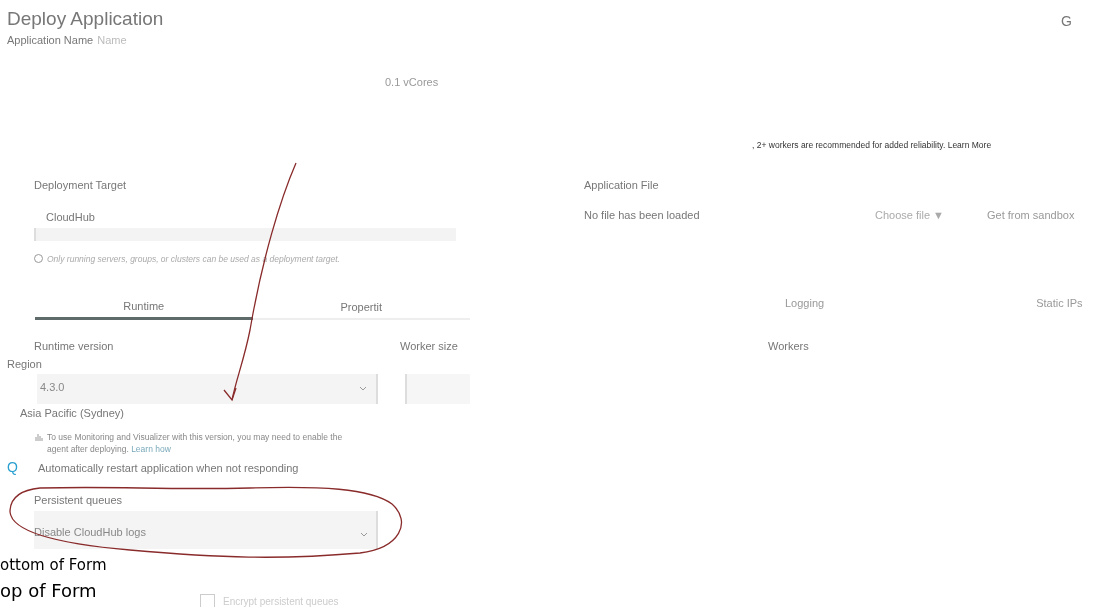 The width and height of the screenshot is (1094, 607). I want to click on page-title: Deploy Application, so click(85, 19).